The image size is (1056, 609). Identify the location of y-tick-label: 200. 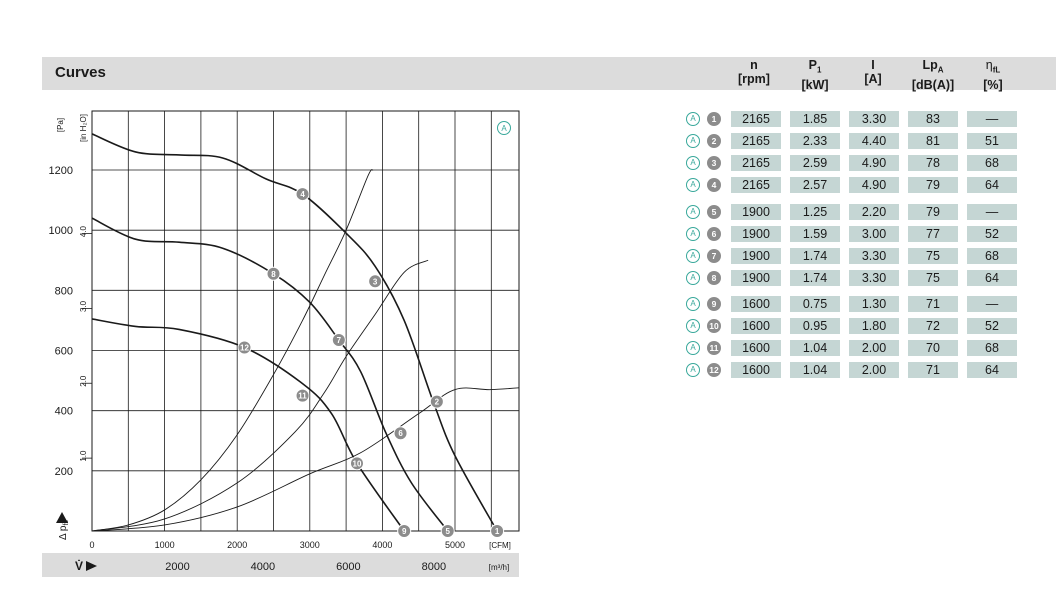
(64, 472).